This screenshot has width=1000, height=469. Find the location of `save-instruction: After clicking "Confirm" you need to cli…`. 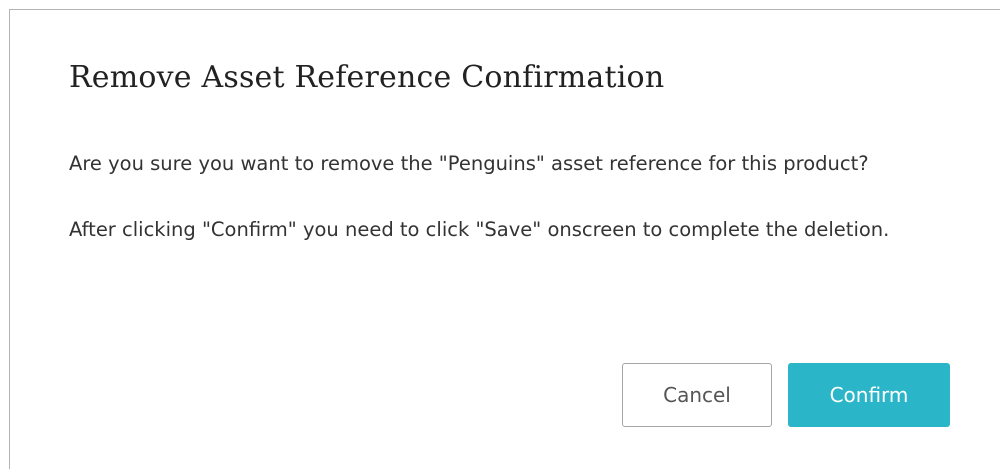

save-instruction: After clicking "Confirm" you need to cli… is located at coordinates (479, 229).